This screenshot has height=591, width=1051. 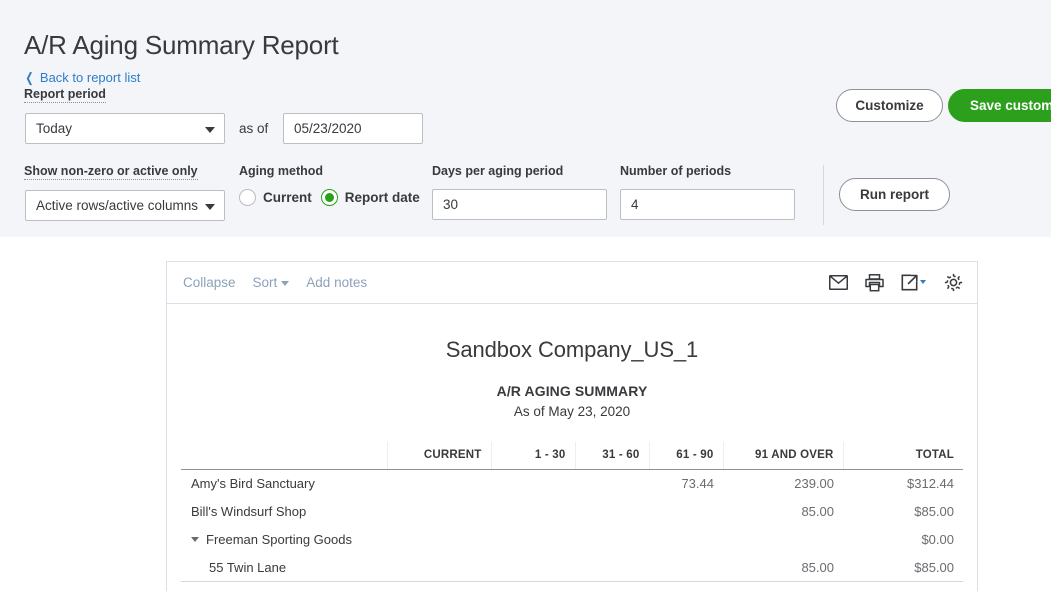 I want to click on report-period-label: Report period, so click(x=65, y=95).